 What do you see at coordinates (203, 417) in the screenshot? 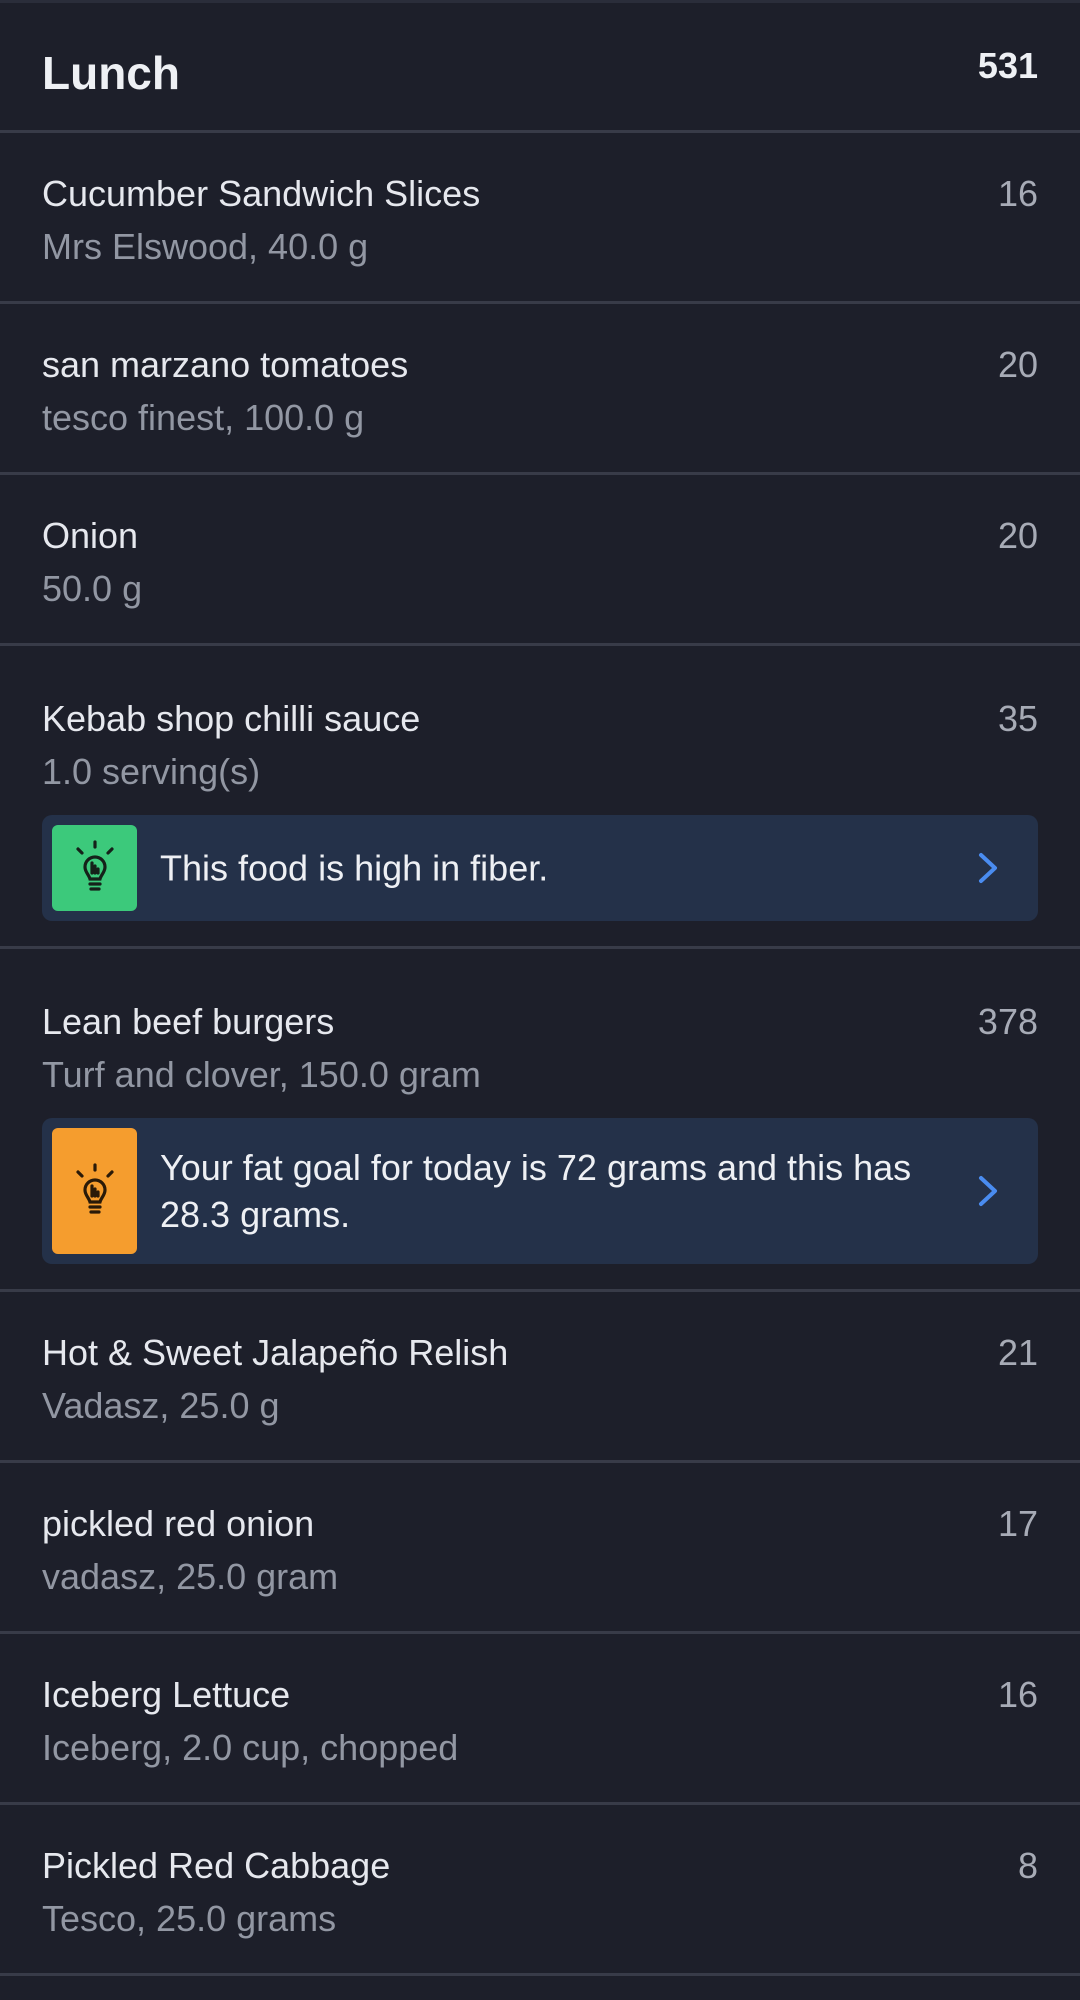
I see `food-detail: tesco finest, 100.0 g` at bounding box center [203, 417].